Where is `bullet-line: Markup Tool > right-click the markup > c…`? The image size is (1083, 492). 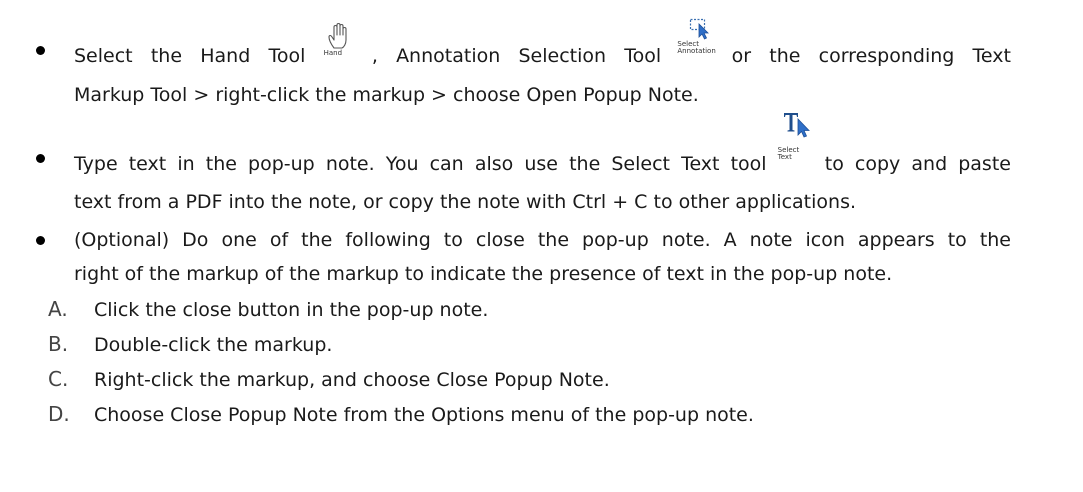 bullet-line: Markup Tool > right-click the markup > c… is located at coordinates (386, 95).